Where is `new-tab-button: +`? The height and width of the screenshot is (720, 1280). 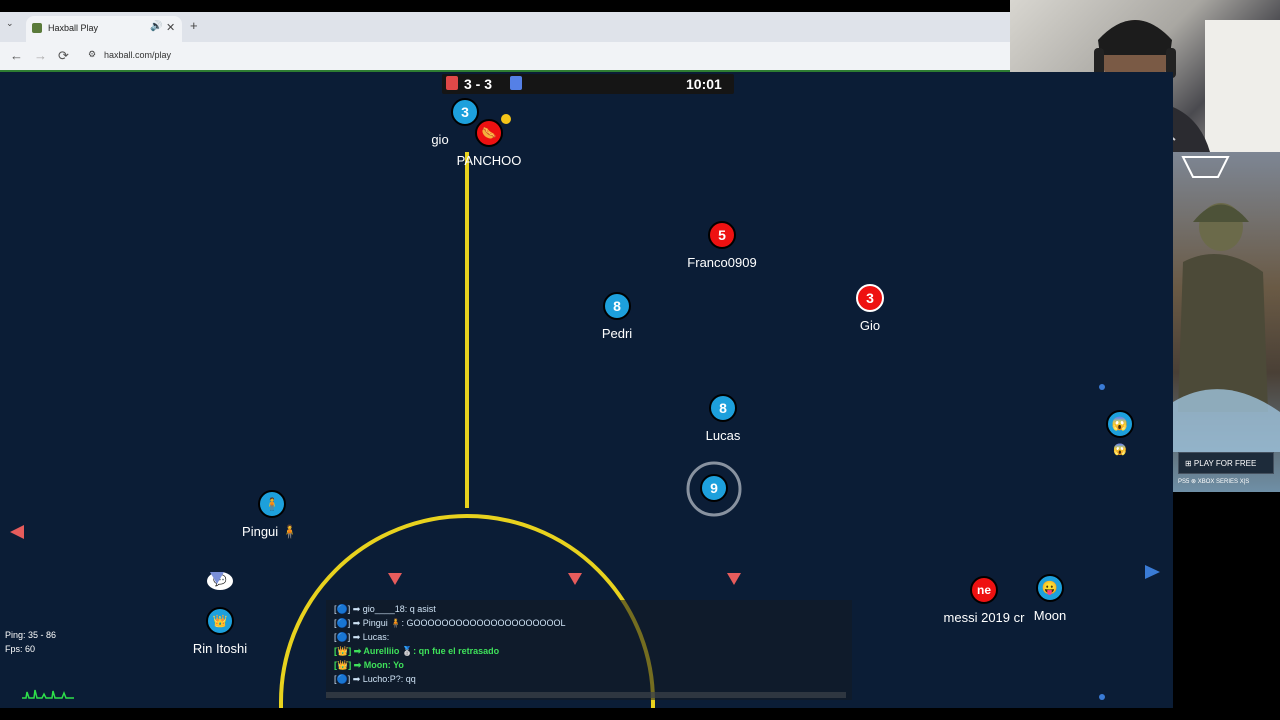 new-tab-button: + is located at coordinates (194, 25).